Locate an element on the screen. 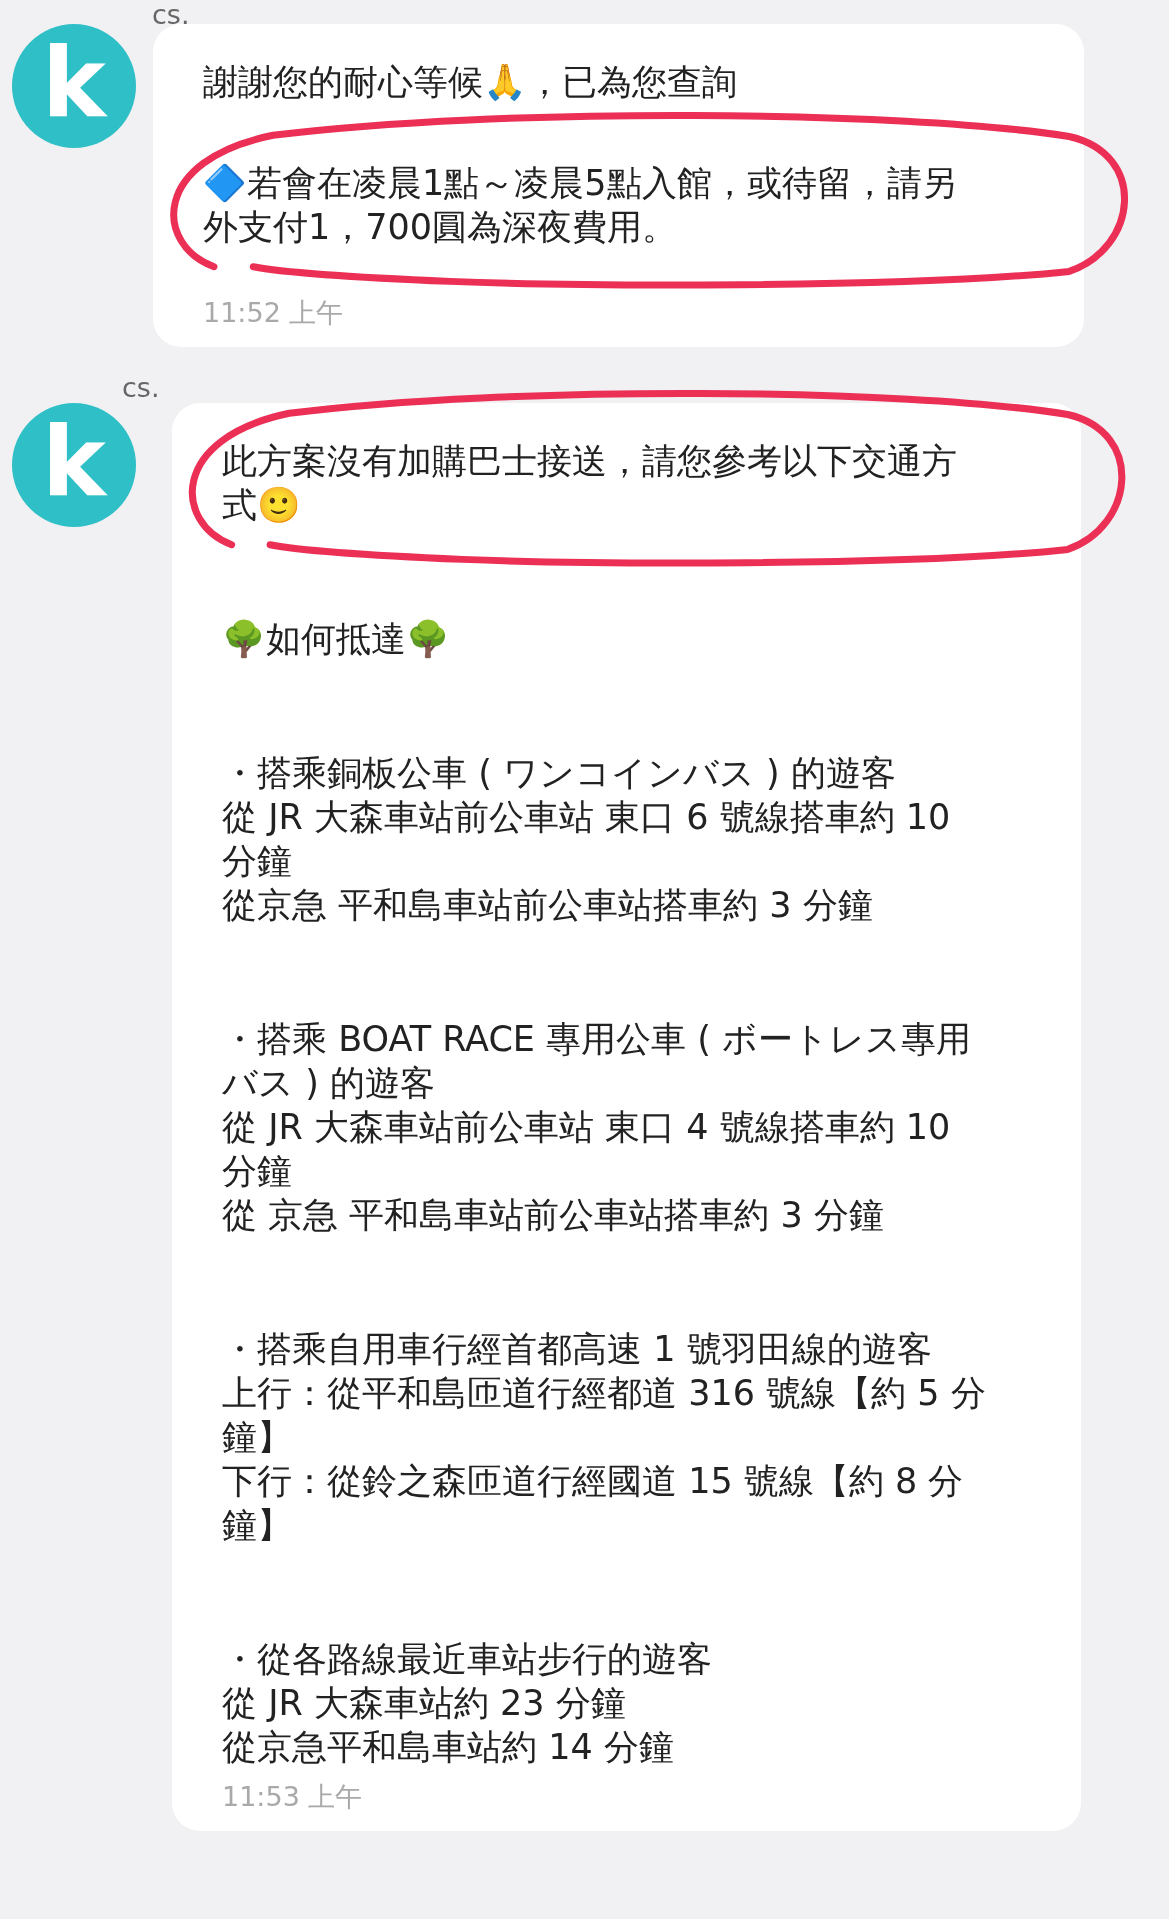  message-text: 從 JR 大森車站前公車站 東口 4 號線搭車約 10 is located at coordinates (586, 1127).